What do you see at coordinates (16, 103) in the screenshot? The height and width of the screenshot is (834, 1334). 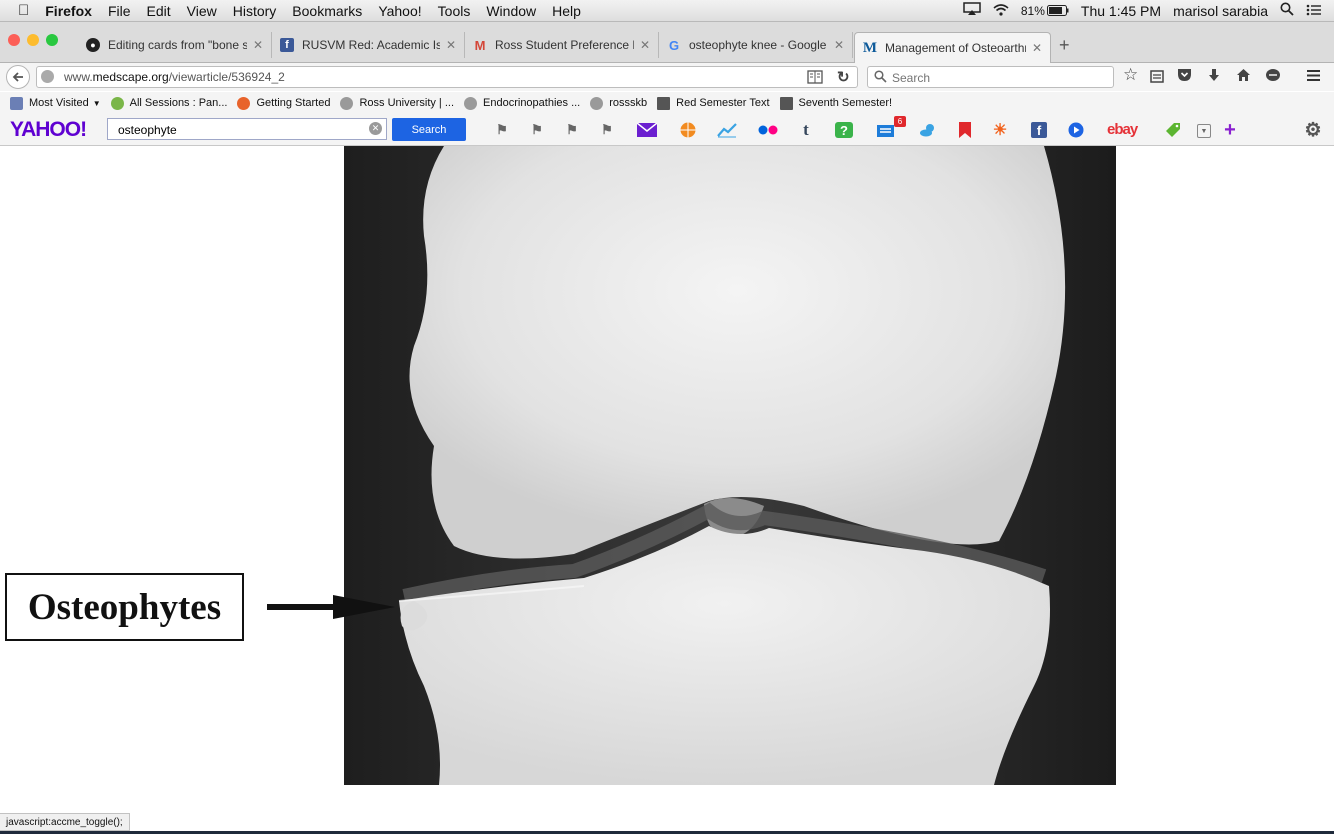 I see `folder-icon` at bounding box center [16, 103].